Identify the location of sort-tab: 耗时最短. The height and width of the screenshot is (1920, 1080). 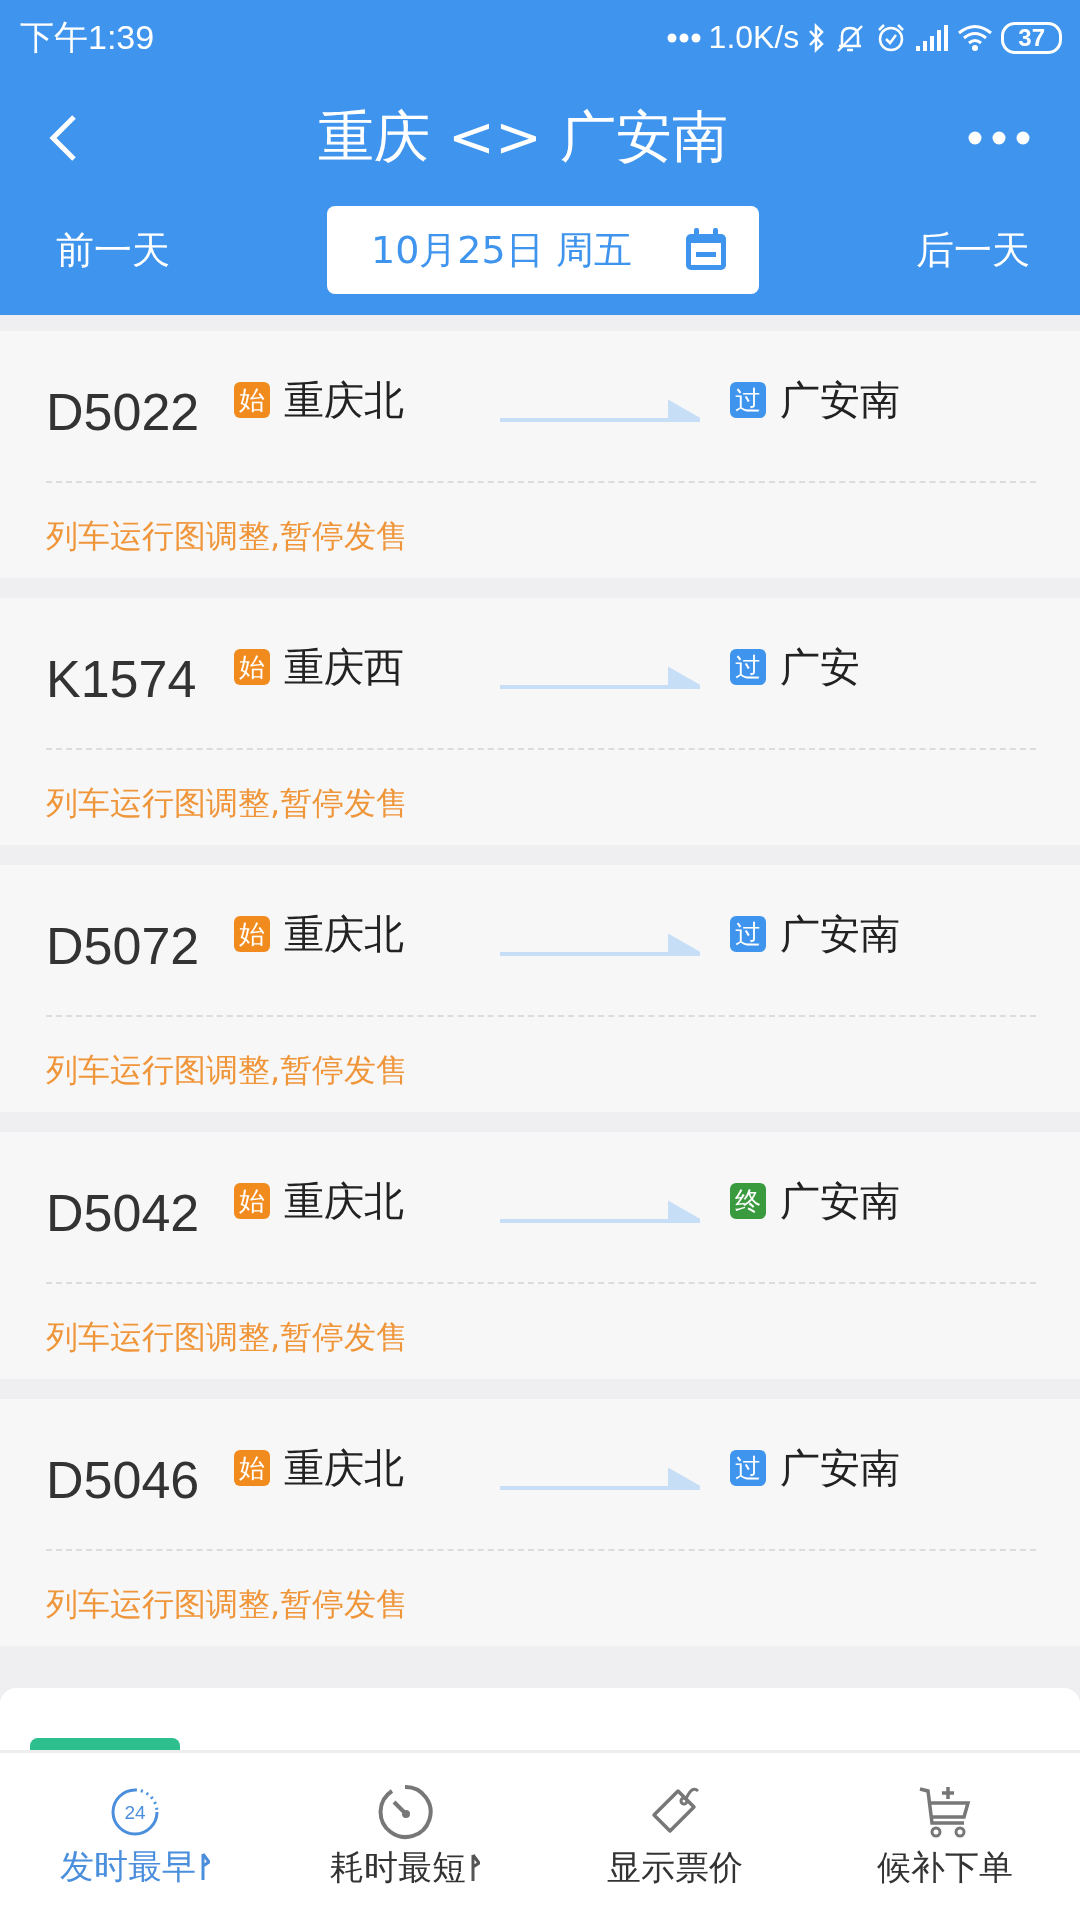
(405, 1836).